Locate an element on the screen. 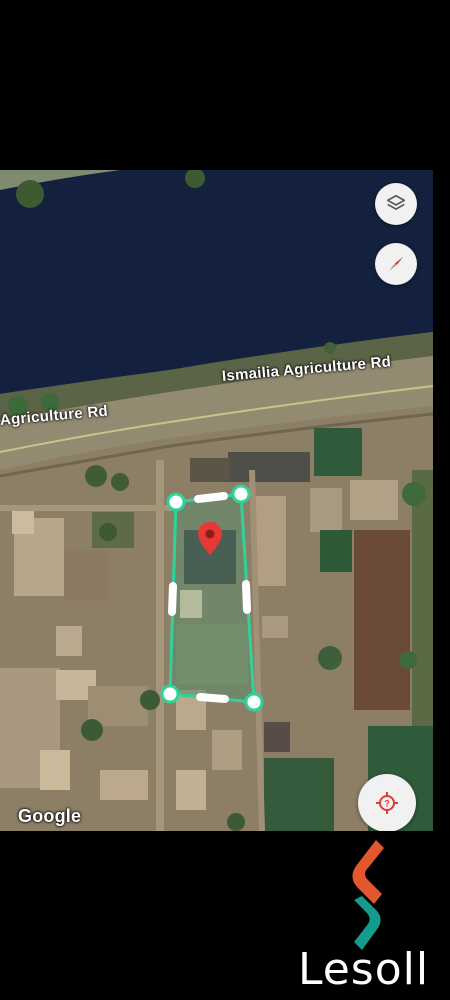  google-attribution: Google is located at coordinates (50, 816).